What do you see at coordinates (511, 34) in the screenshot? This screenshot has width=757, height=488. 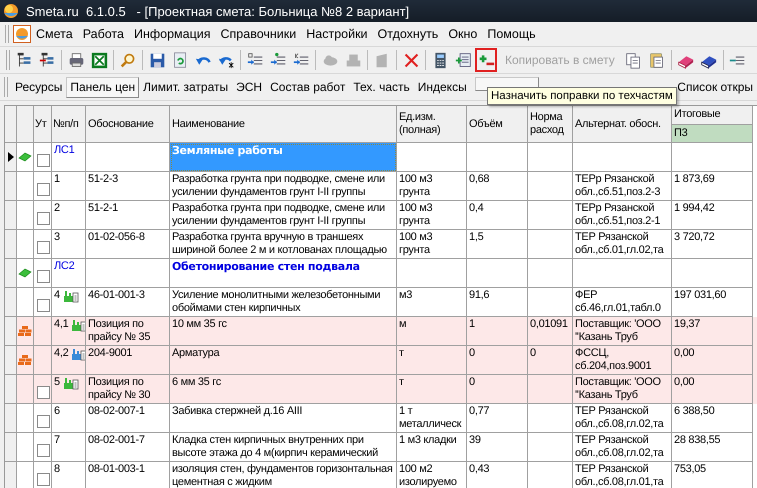 I see `menu-item: Помощь` at bounding box center [511, 34].